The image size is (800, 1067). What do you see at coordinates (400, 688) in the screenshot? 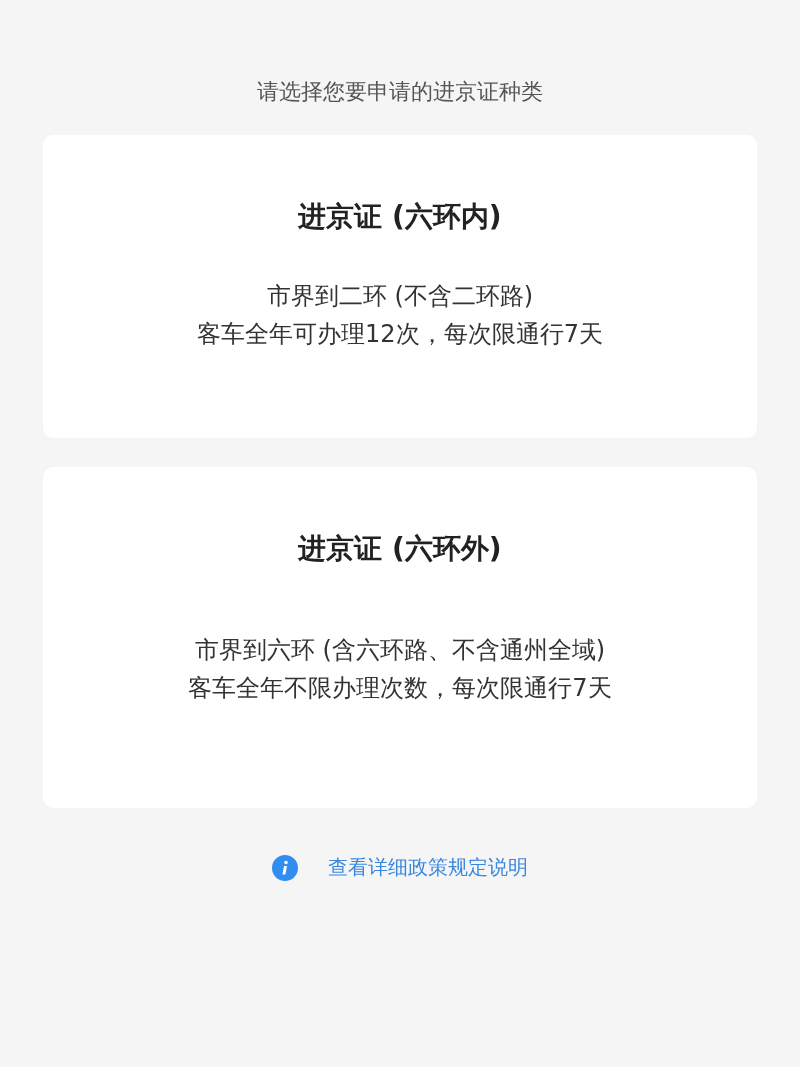
I see `permit-description: 客车全年不限办理次数，每次限通行7天` at bounding box center [400, 688].